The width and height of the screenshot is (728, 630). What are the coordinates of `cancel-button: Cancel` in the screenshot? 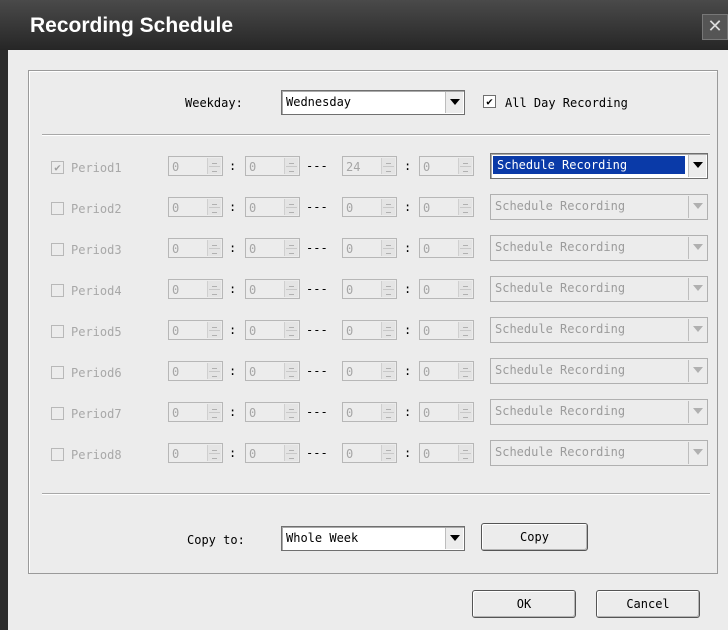 It's located at (648, 604).